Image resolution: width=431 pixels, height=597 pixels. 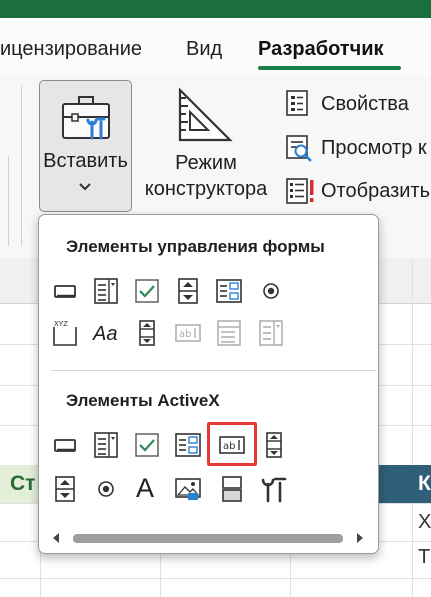 What do you see at coordinates (188, 489) in the screenshot?
I see `image-icon` at bounding box center [188, 489].